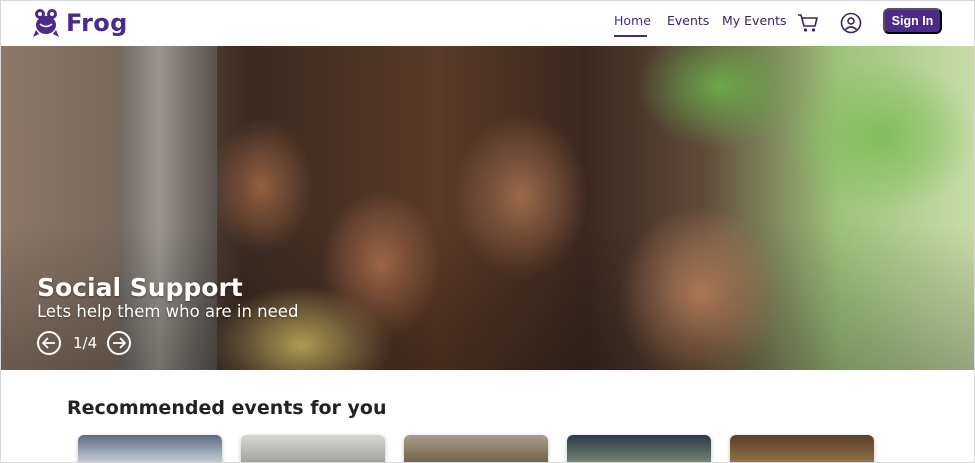 The image size is (975, 463). What do you see at coordinates (140, 287) in the screenshot?
I see `hero-title: Social Support` at bounding box center [140, 287].